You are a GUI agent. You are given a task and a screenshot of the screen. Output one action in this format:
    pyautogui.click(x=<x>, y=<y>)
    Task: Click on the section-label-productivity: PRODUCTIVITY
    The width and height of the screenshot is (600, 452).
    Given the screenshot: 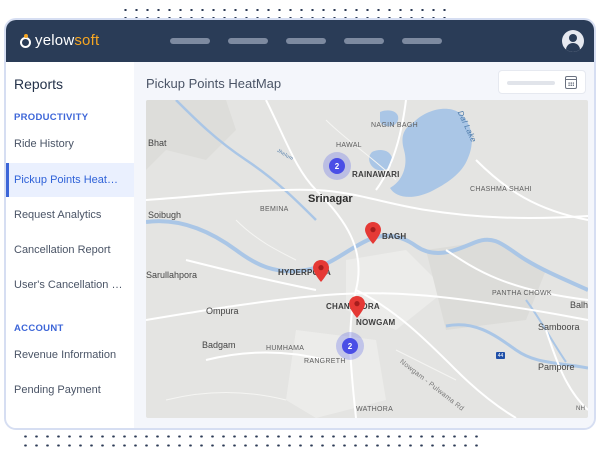 What is the action you would take?
    pyautogui.click(x=51, y=117)
    